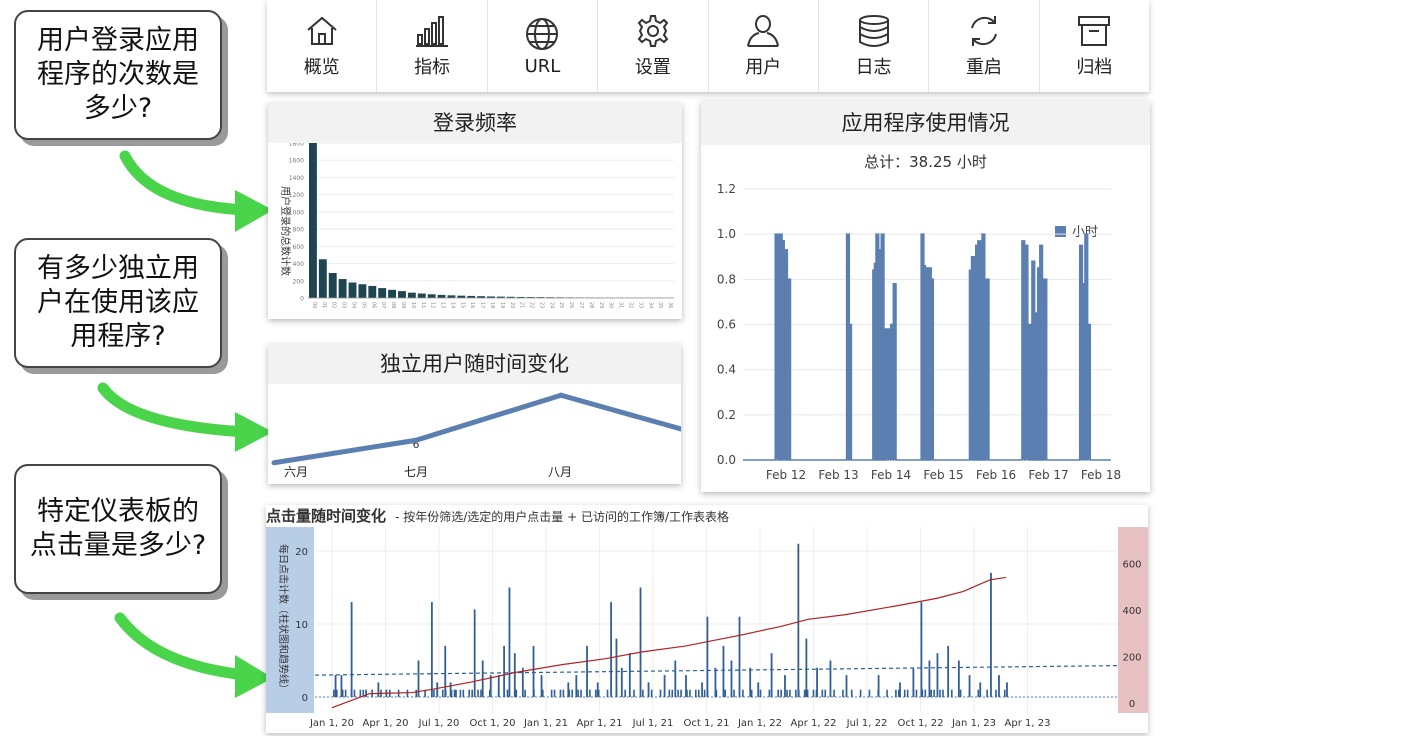 Image resolution: width=1410 pixels, height=736 pixels. I want to click on x-tick-label: 01, so click(324, 305).